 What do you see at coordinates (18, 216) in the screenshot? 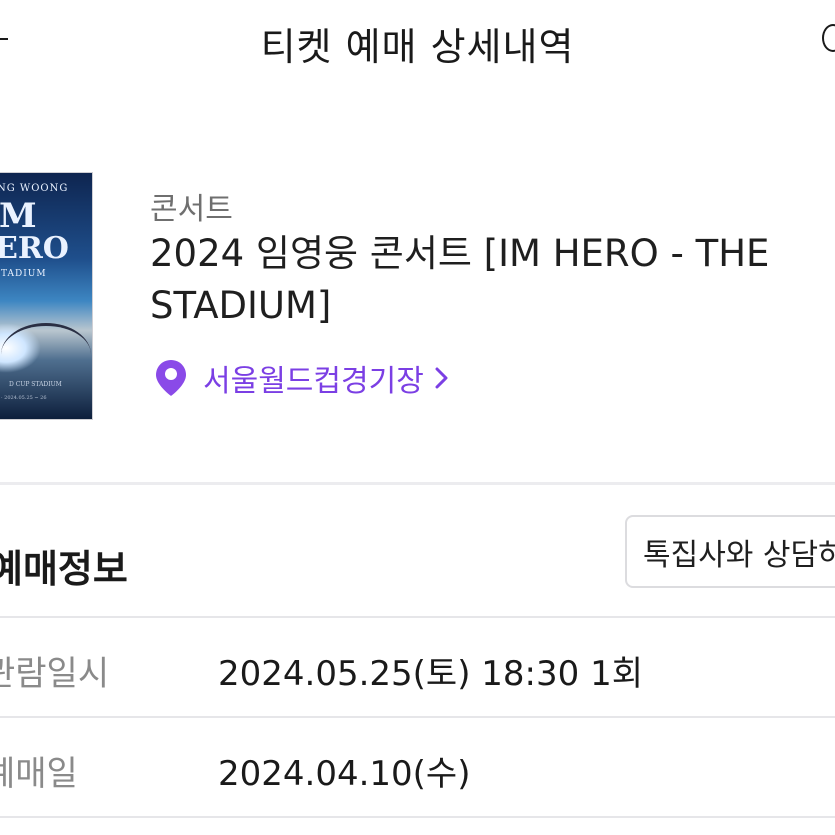
I see `poster-logo-line1: M` at bounding box center [18, 216].